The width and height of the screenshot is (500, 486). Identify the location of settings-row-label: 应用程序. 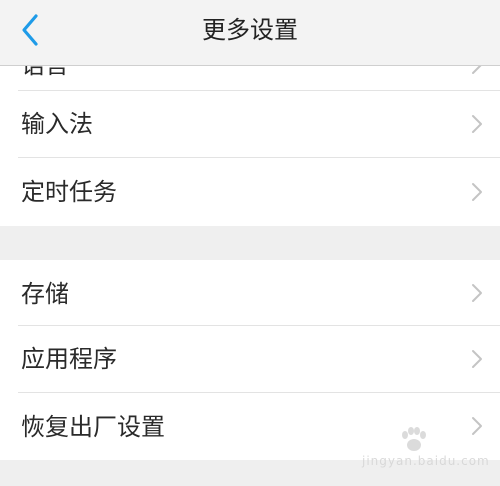
(69, 359).